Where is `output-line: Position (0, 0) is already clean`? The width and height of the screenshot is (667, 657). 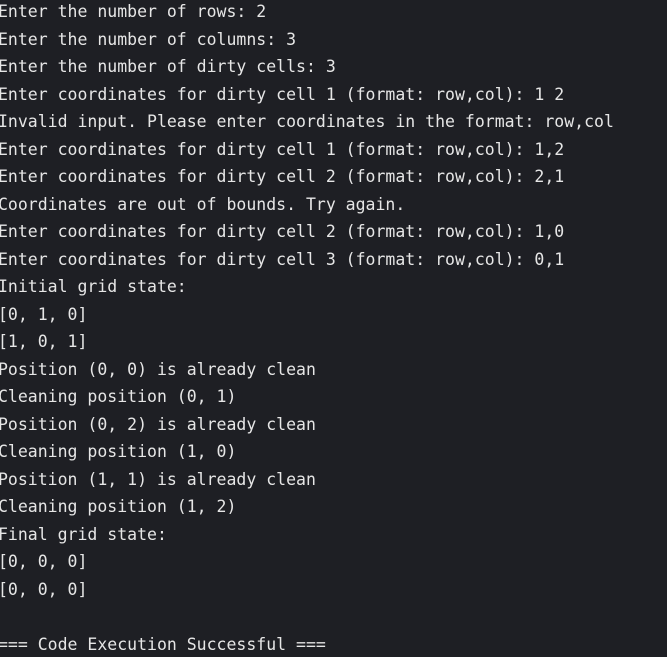
output-line: Position (0, 0) is already clean is located at coordinates (158, 369).